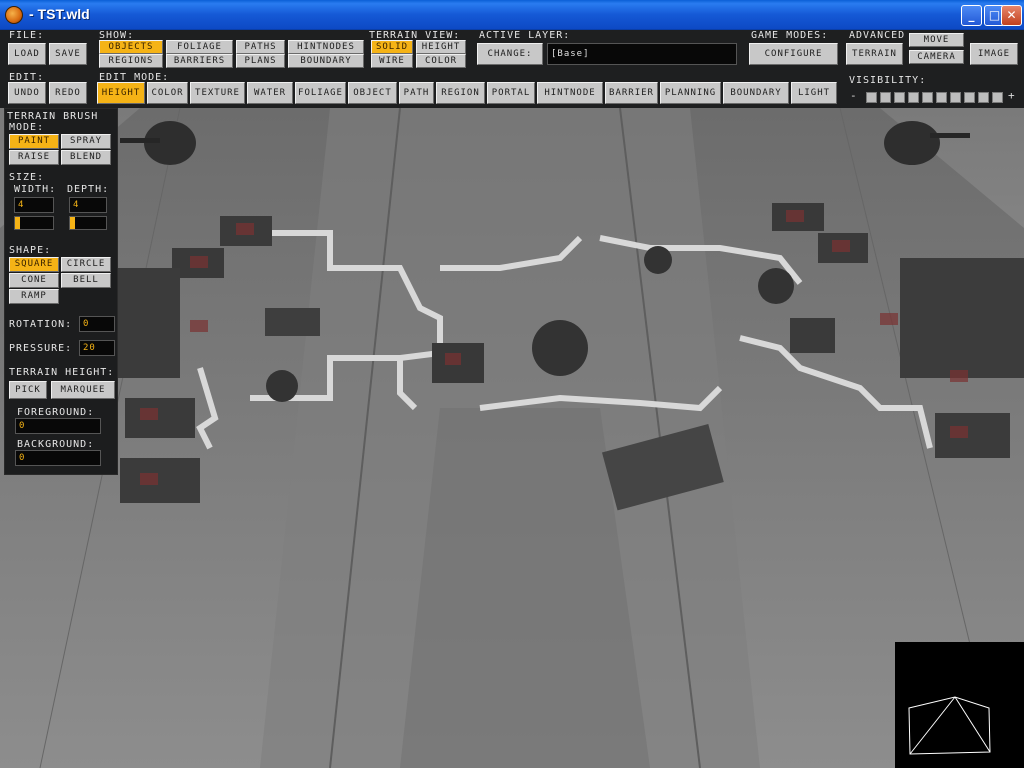 The image size is (1024, 768). What do you see at coordinates (27, 127) in the screenshot?
I see `mode-label: Mode:` at bounding box center [27, 127].